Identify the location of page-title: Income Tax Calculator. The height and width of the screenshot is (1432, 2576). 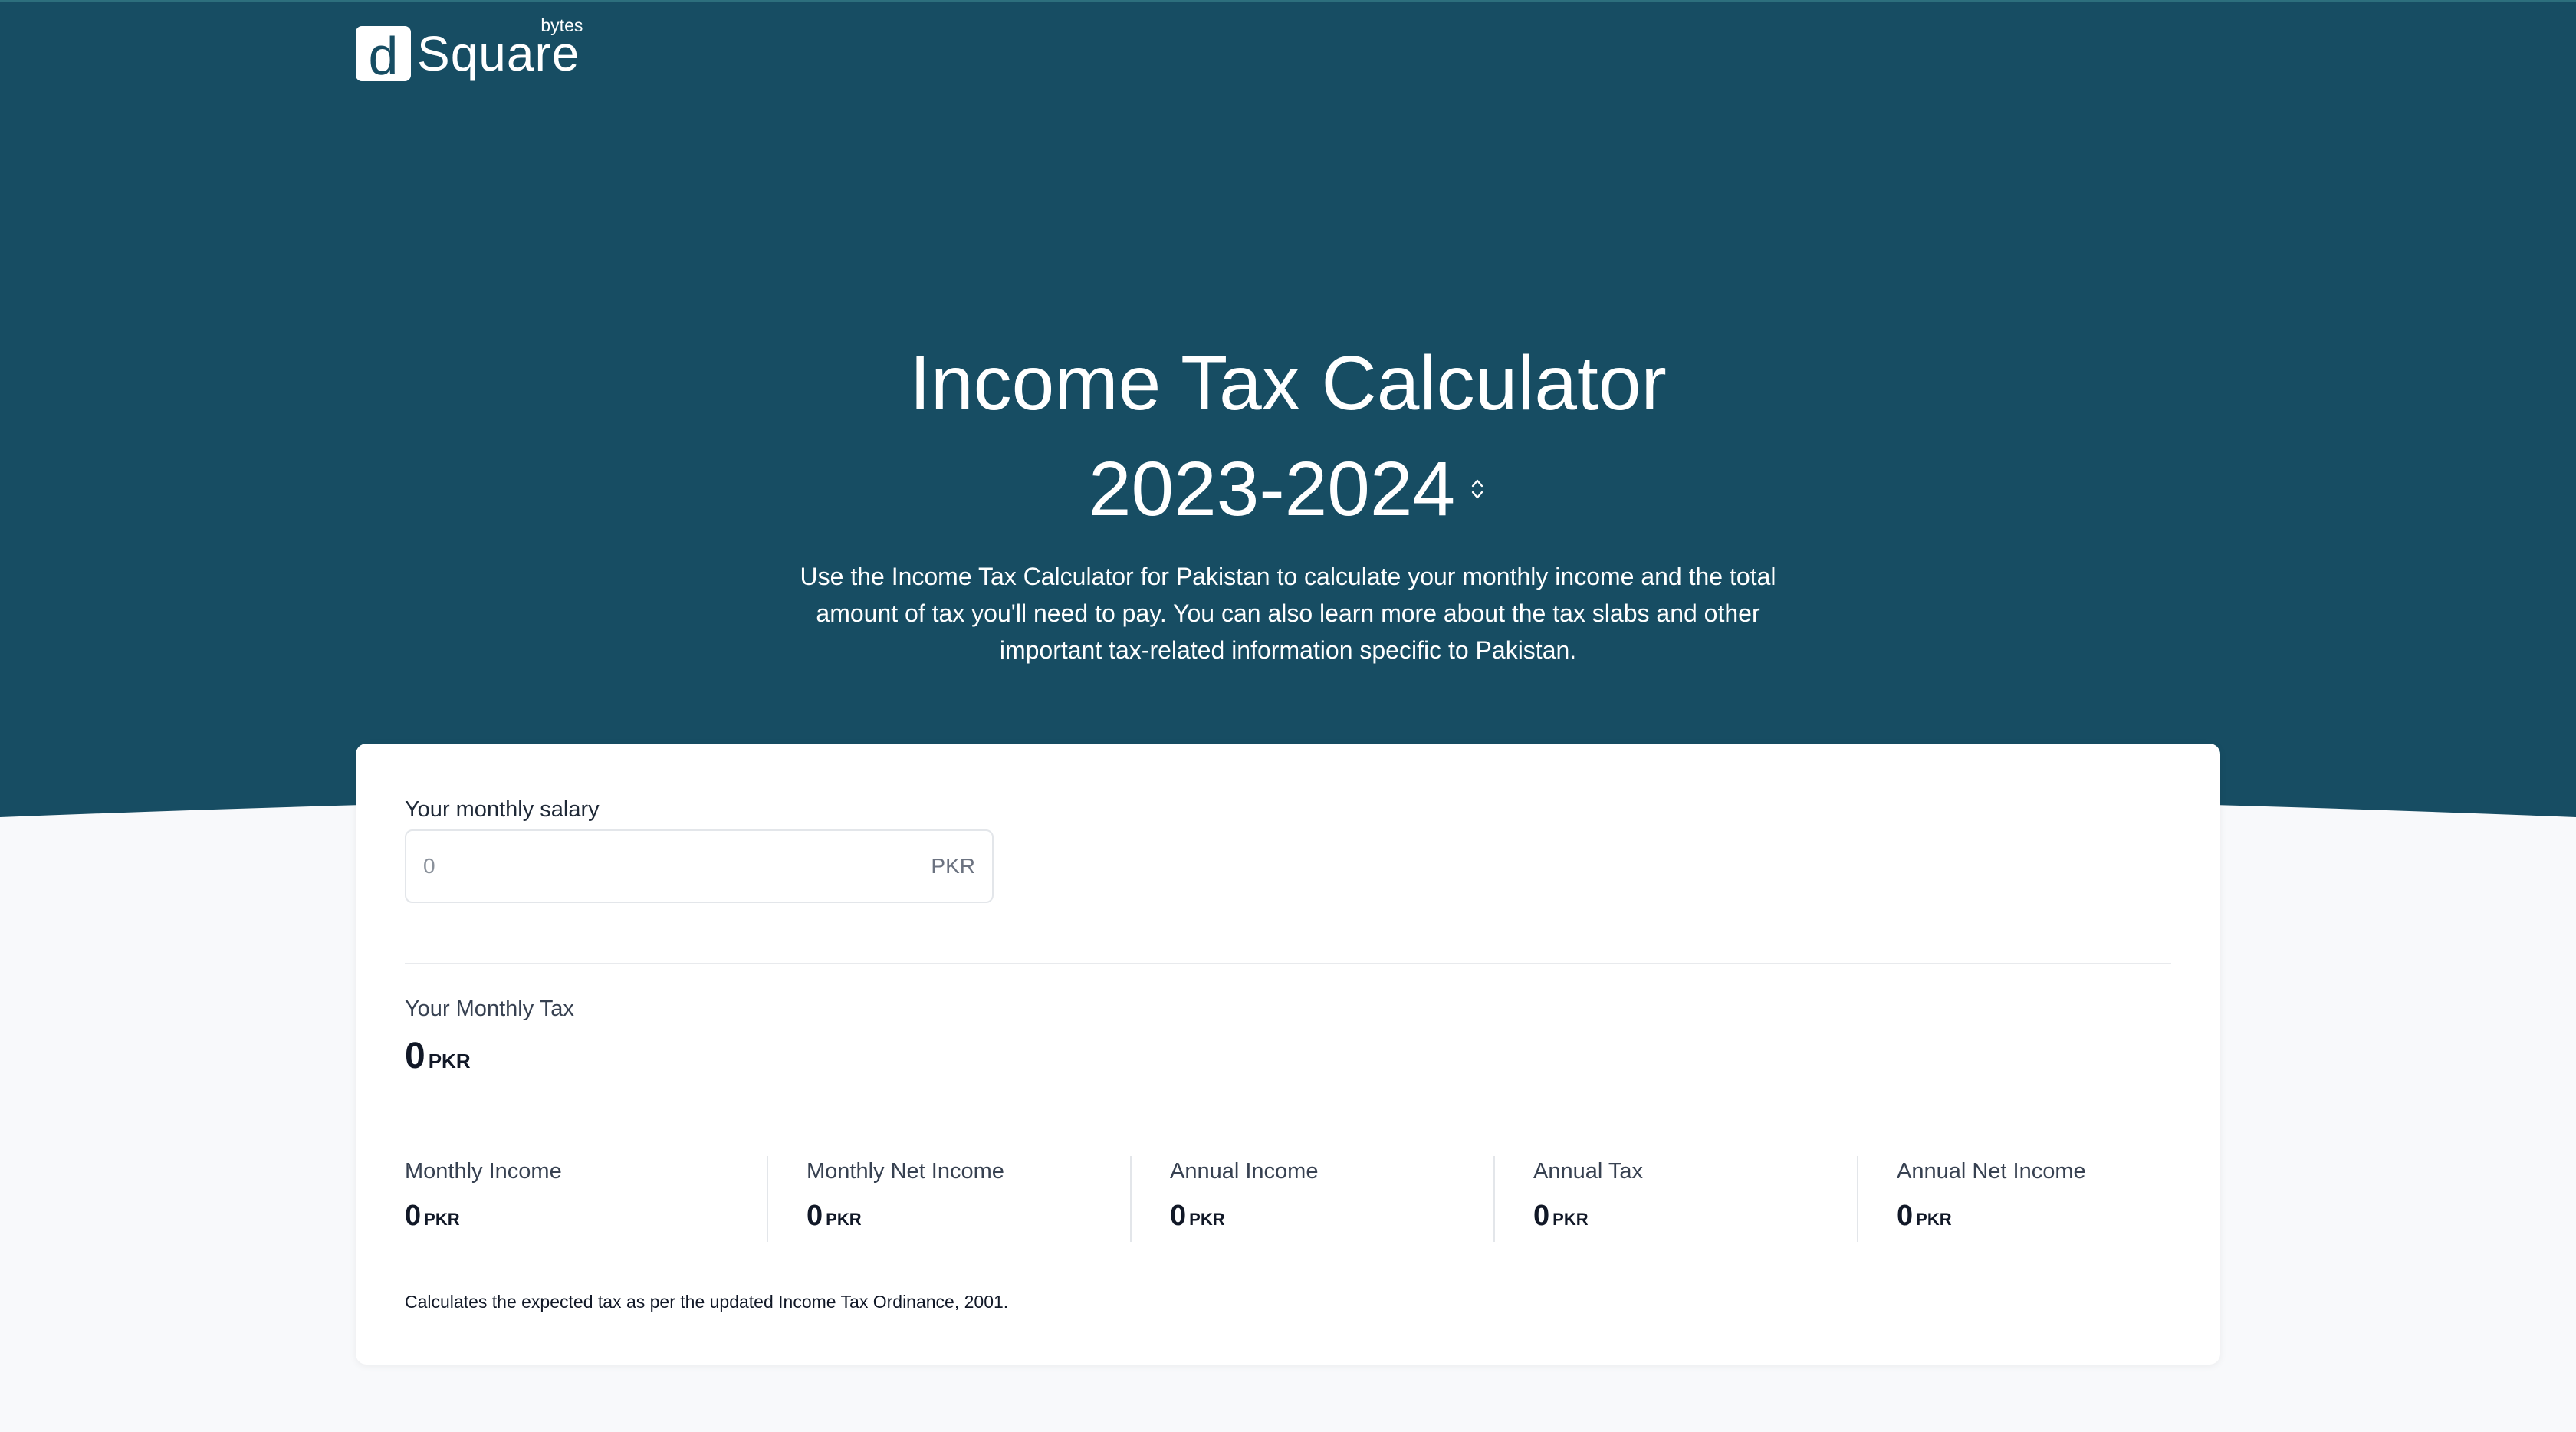
(1288, 383).